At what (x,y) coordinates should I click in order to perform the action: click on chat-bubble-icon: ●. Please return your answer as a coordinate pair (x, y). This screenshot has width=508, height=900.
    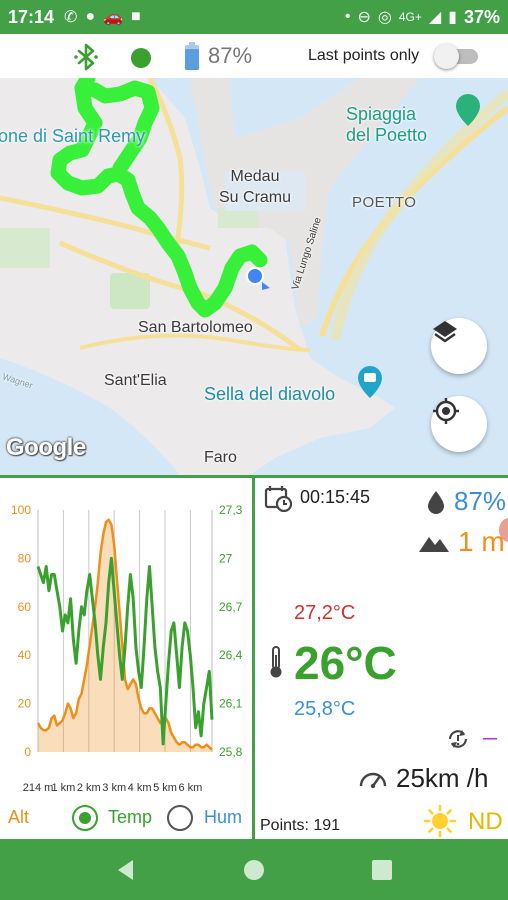
    Looking at the image, I should click on (90, 16).